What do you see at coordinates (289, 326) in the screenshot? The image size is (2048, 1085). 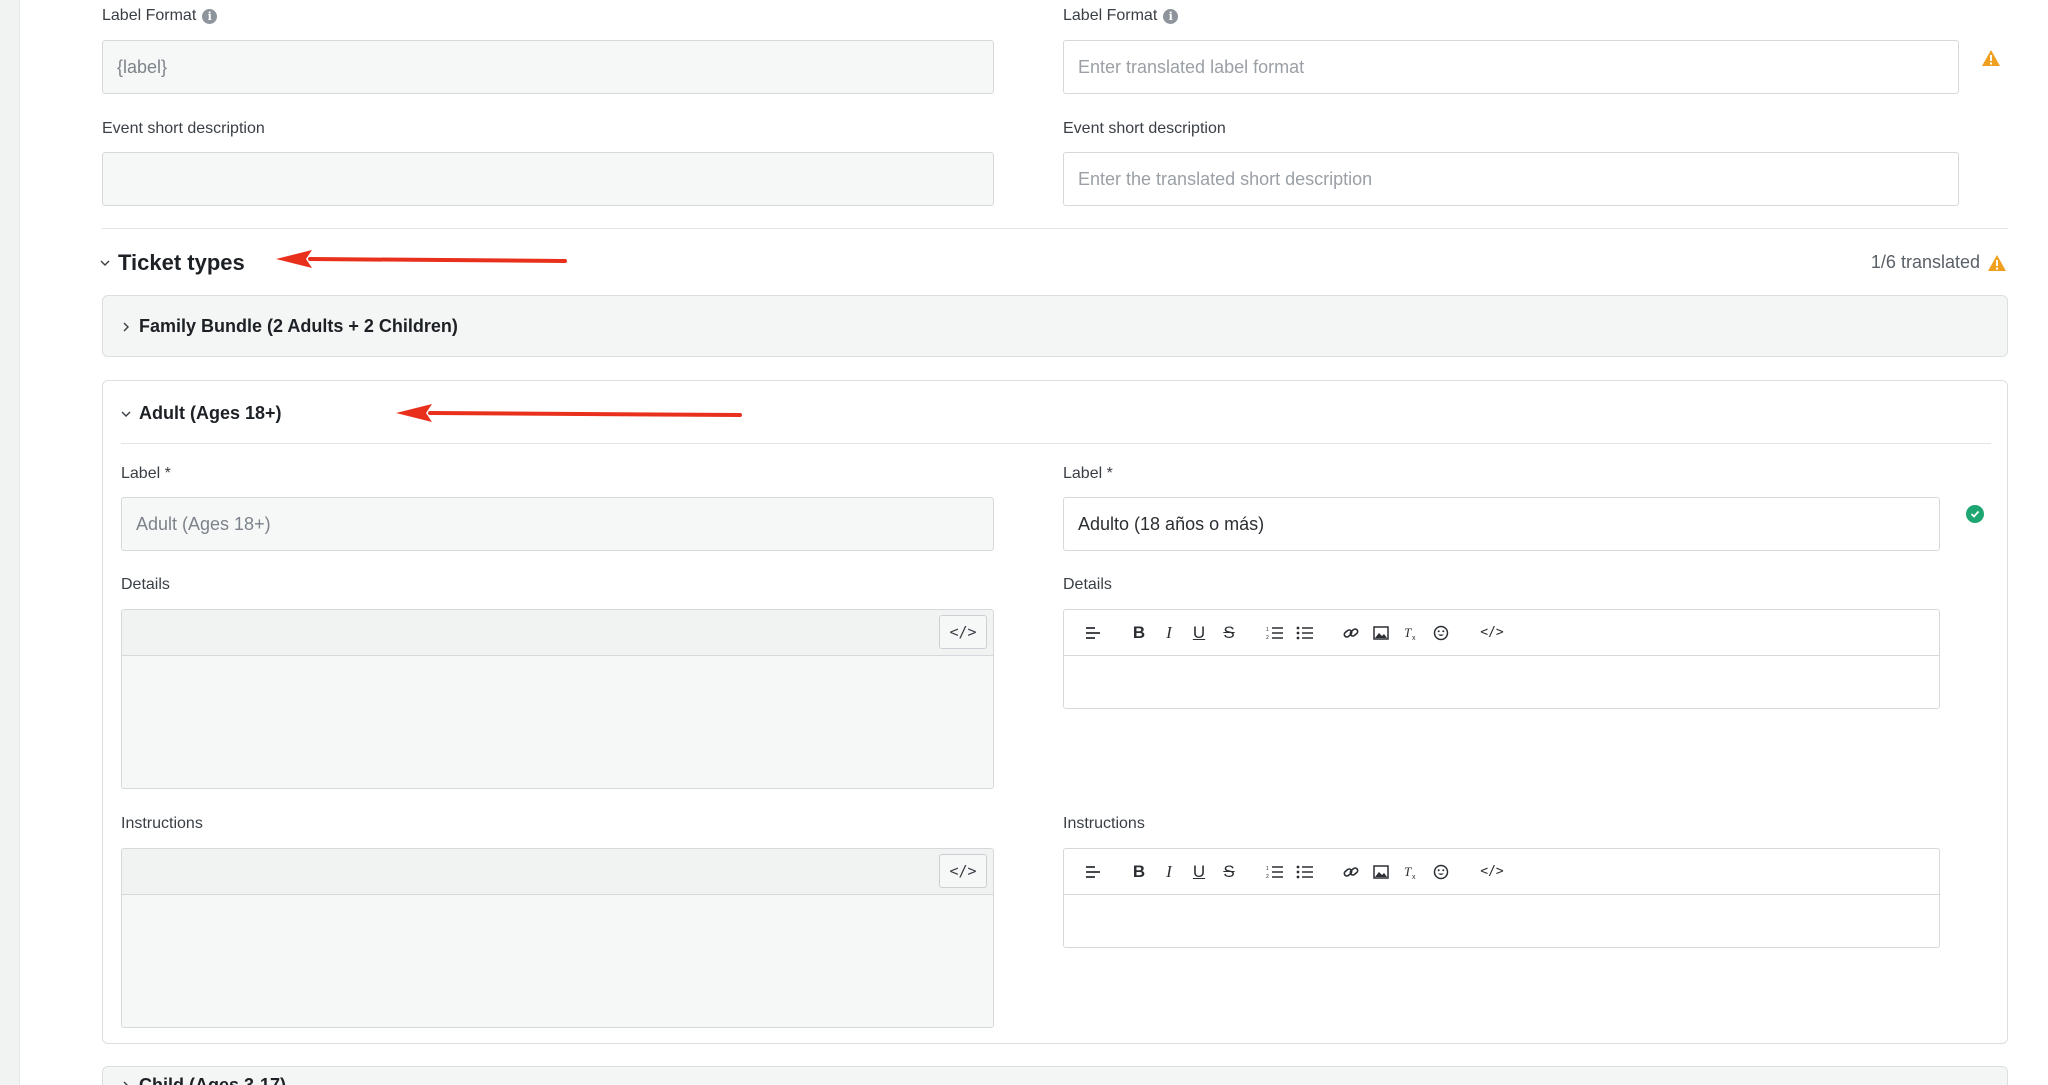 I see `ticket-family-bundle-header: Family Bundle (2 Adults + 2 Children)` at bounding box center [289, 326].